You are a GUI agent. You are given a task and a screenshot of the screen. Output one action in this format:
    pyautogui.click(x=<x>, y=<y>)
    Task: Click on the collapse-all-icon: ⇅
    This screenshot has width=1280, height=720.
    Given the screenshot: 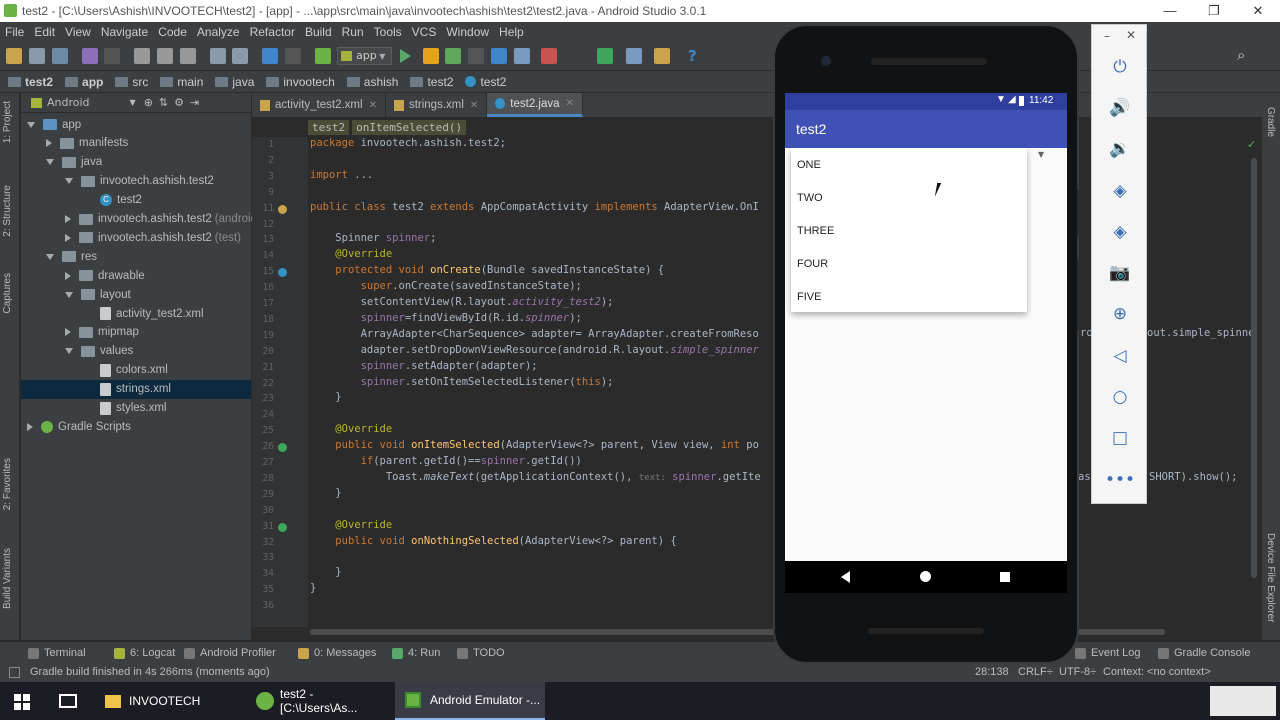 What is the action you would take?
    pyautogui.click(x=163, y=102)
    